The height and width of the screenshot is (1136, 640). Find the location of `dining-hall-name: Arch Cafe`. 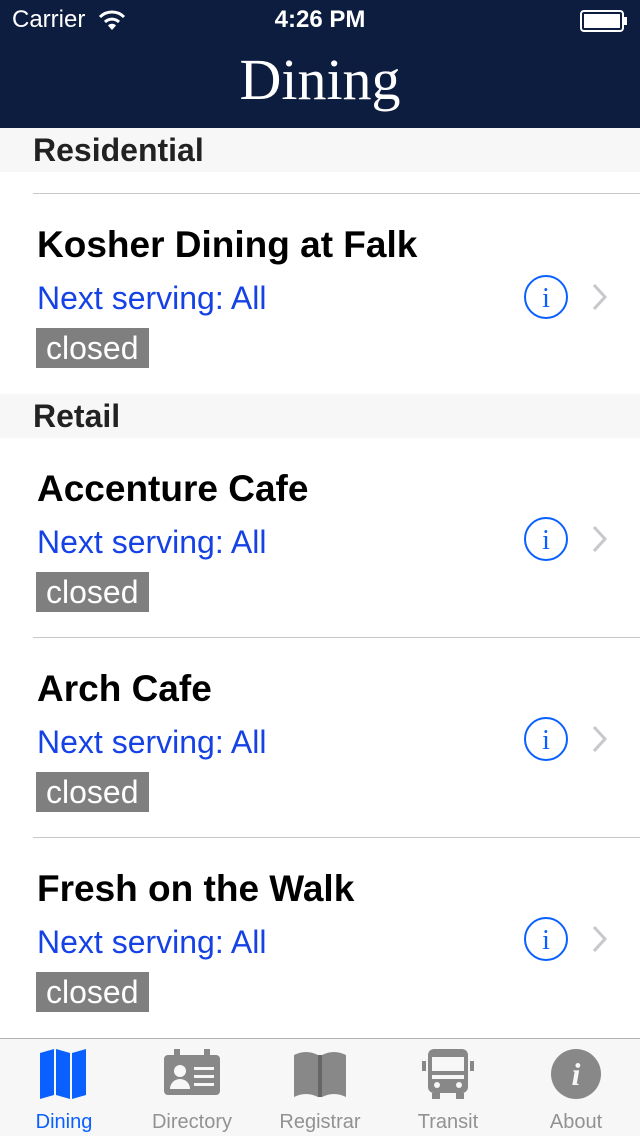

dining-hall-name: Arch Cafe is located at coordinates (124, 688).